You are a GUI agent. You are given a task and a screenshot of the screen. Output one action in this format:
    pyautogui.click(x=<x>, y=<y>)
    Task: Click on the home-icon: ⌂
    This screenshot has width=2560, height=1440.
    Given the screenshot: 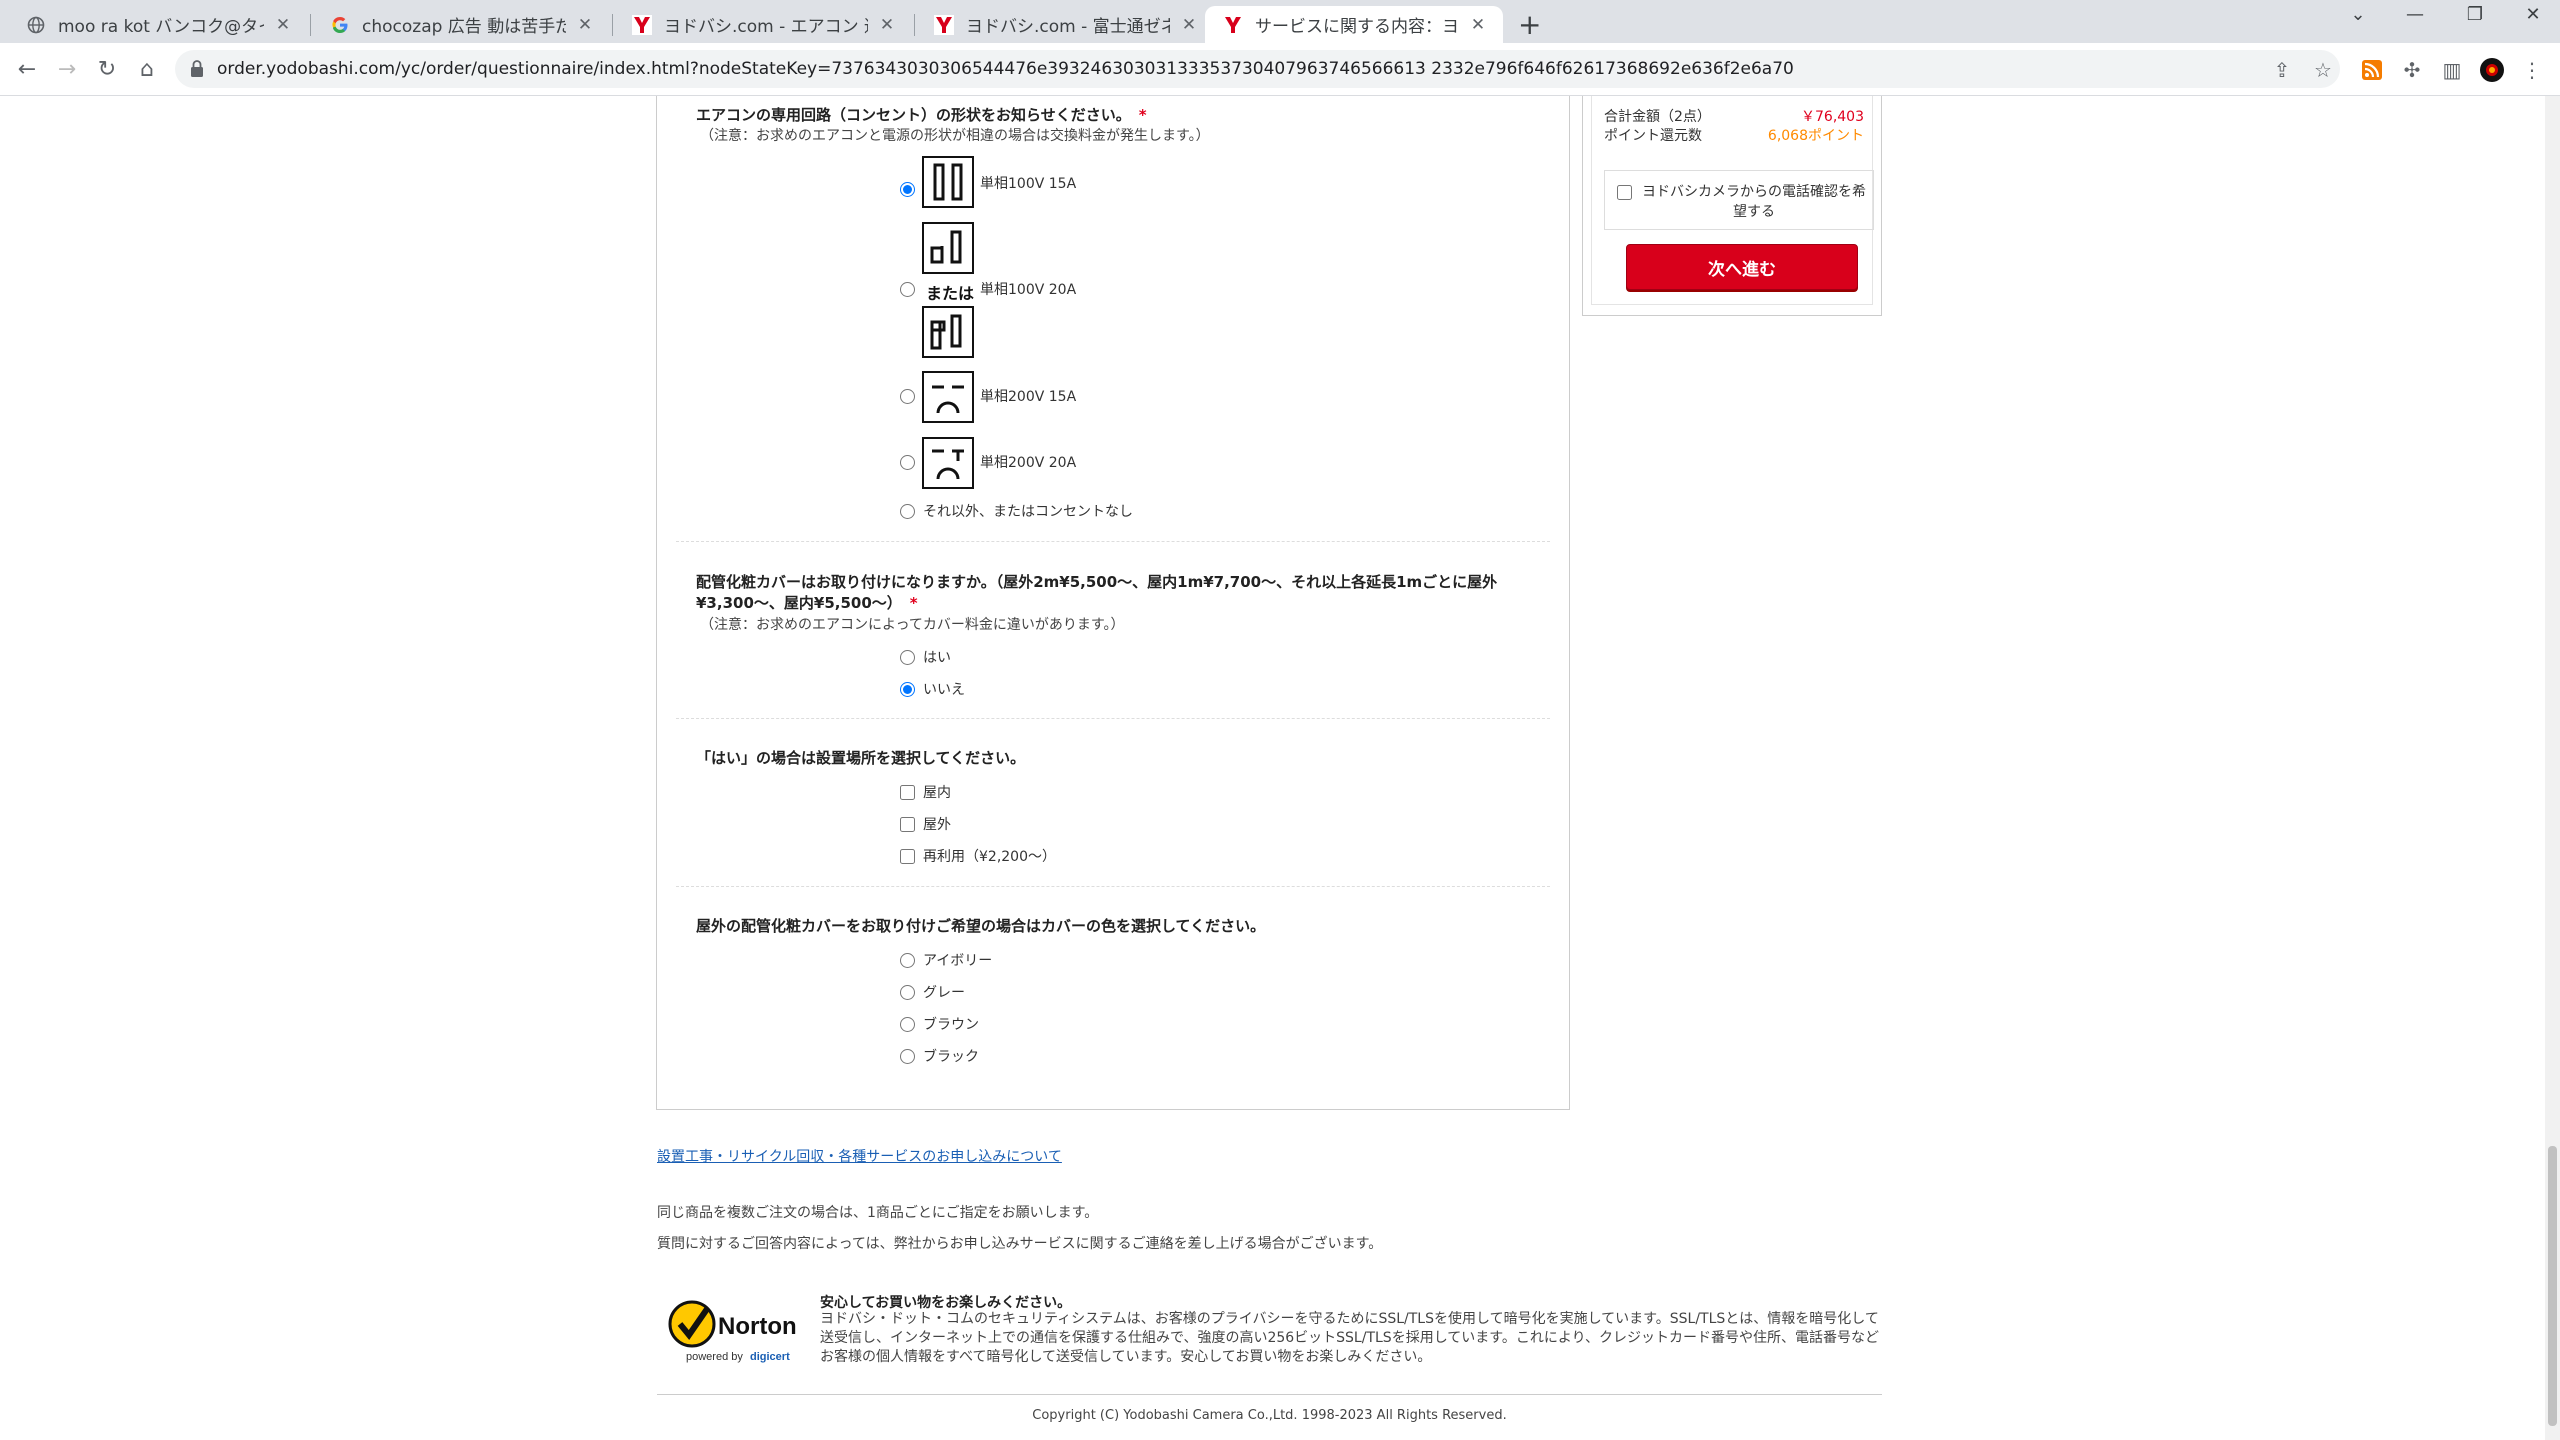 What is the action you would take?
    pyautogui.click(x=147, y=70)
    